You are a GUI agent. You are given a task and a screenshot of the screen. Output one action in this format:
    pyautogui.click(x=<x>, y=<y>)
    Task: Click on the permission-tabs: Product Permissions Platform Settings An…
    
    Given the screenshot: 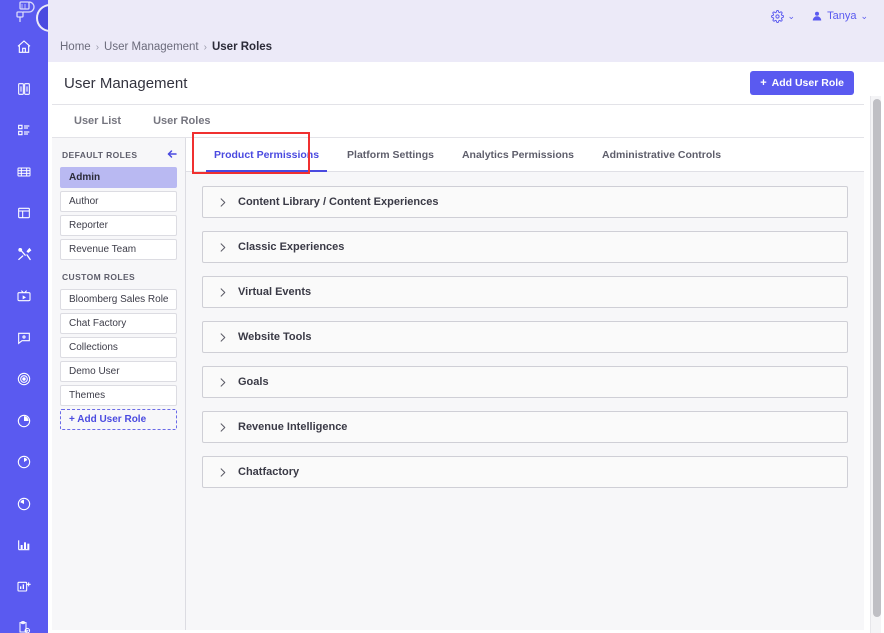 What is the action you would take?
    pyautogui.click(x=525, y=153)
    